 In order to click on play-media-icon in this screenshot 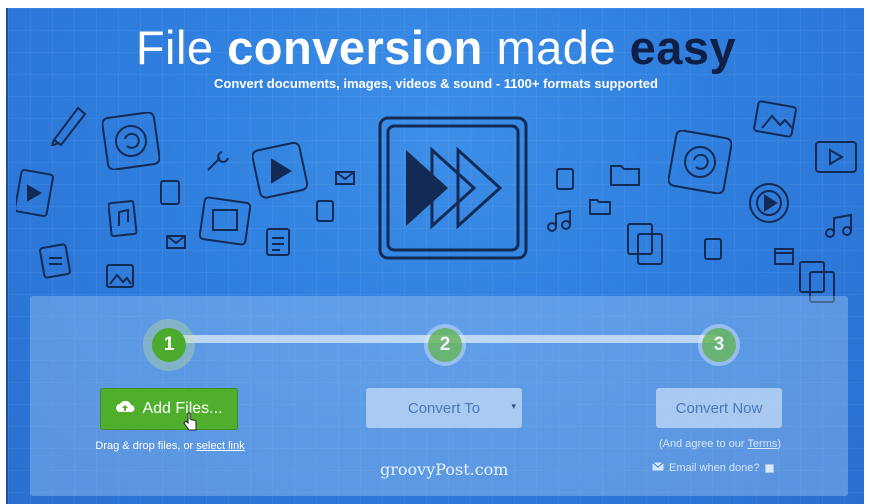, I will do `click(281, 171)`.